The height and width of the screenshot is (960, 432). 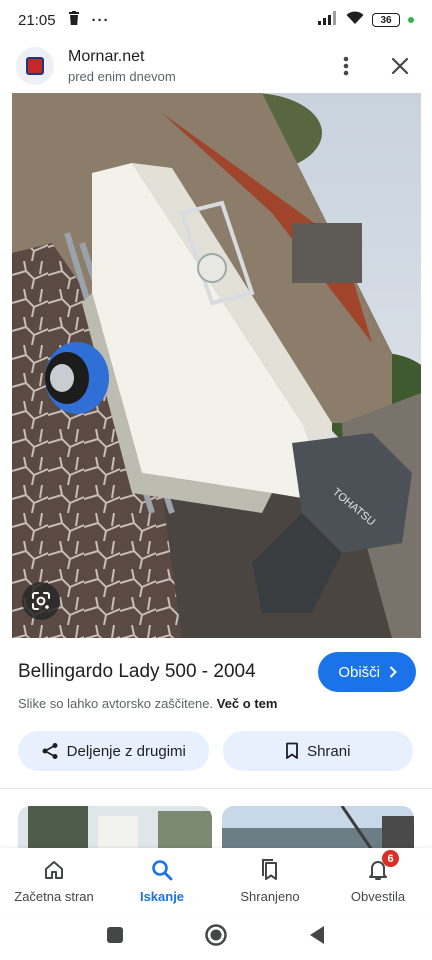 I want to click on nav-item-label: Obvestila, so click(x=378, y=896).